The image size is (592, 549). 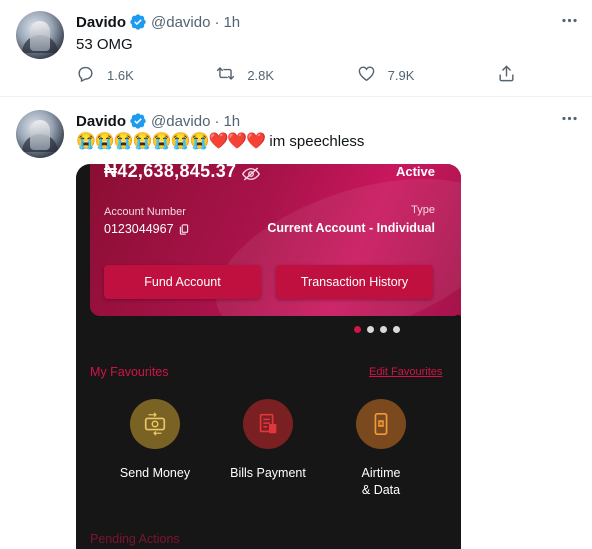 I want to click on edit-favourites-link: Edit Favourites, so click(x=405, y=372).